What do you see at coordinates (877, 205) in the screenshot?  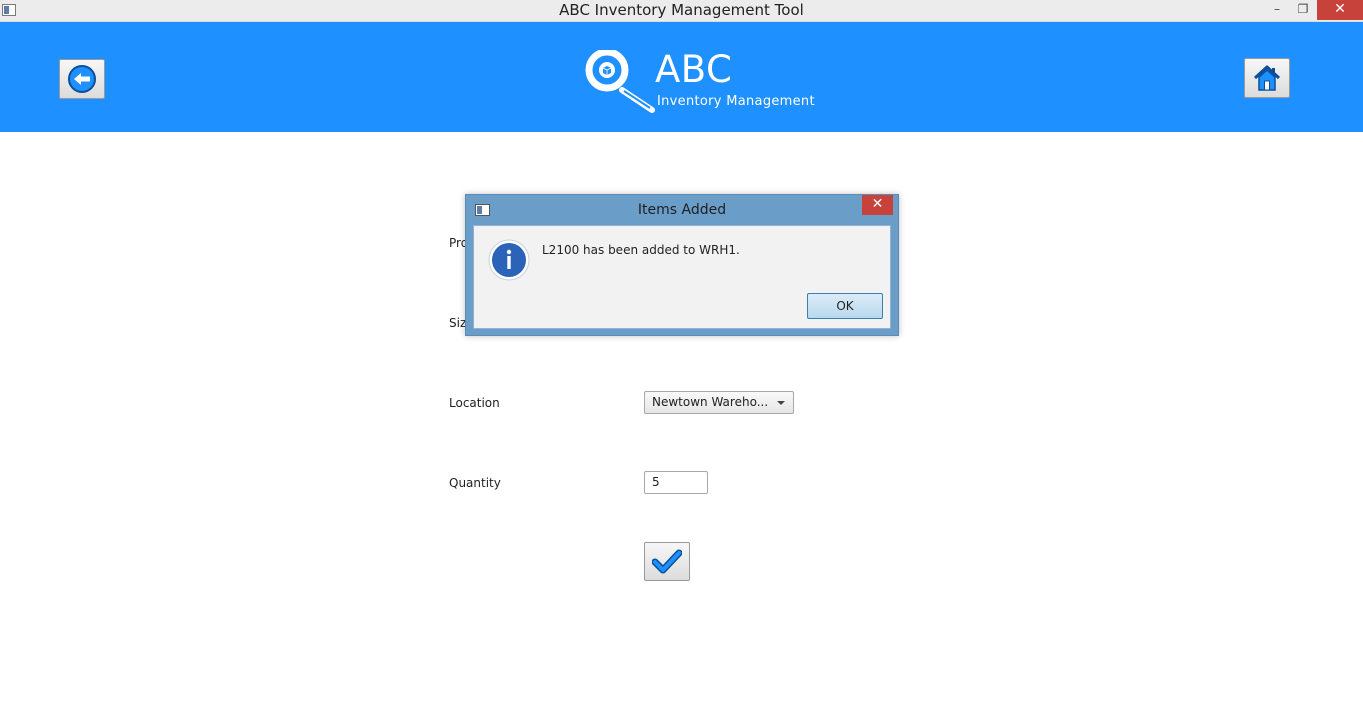 I see `dialog-close-button: ✕` at bounding box center [877, 205].